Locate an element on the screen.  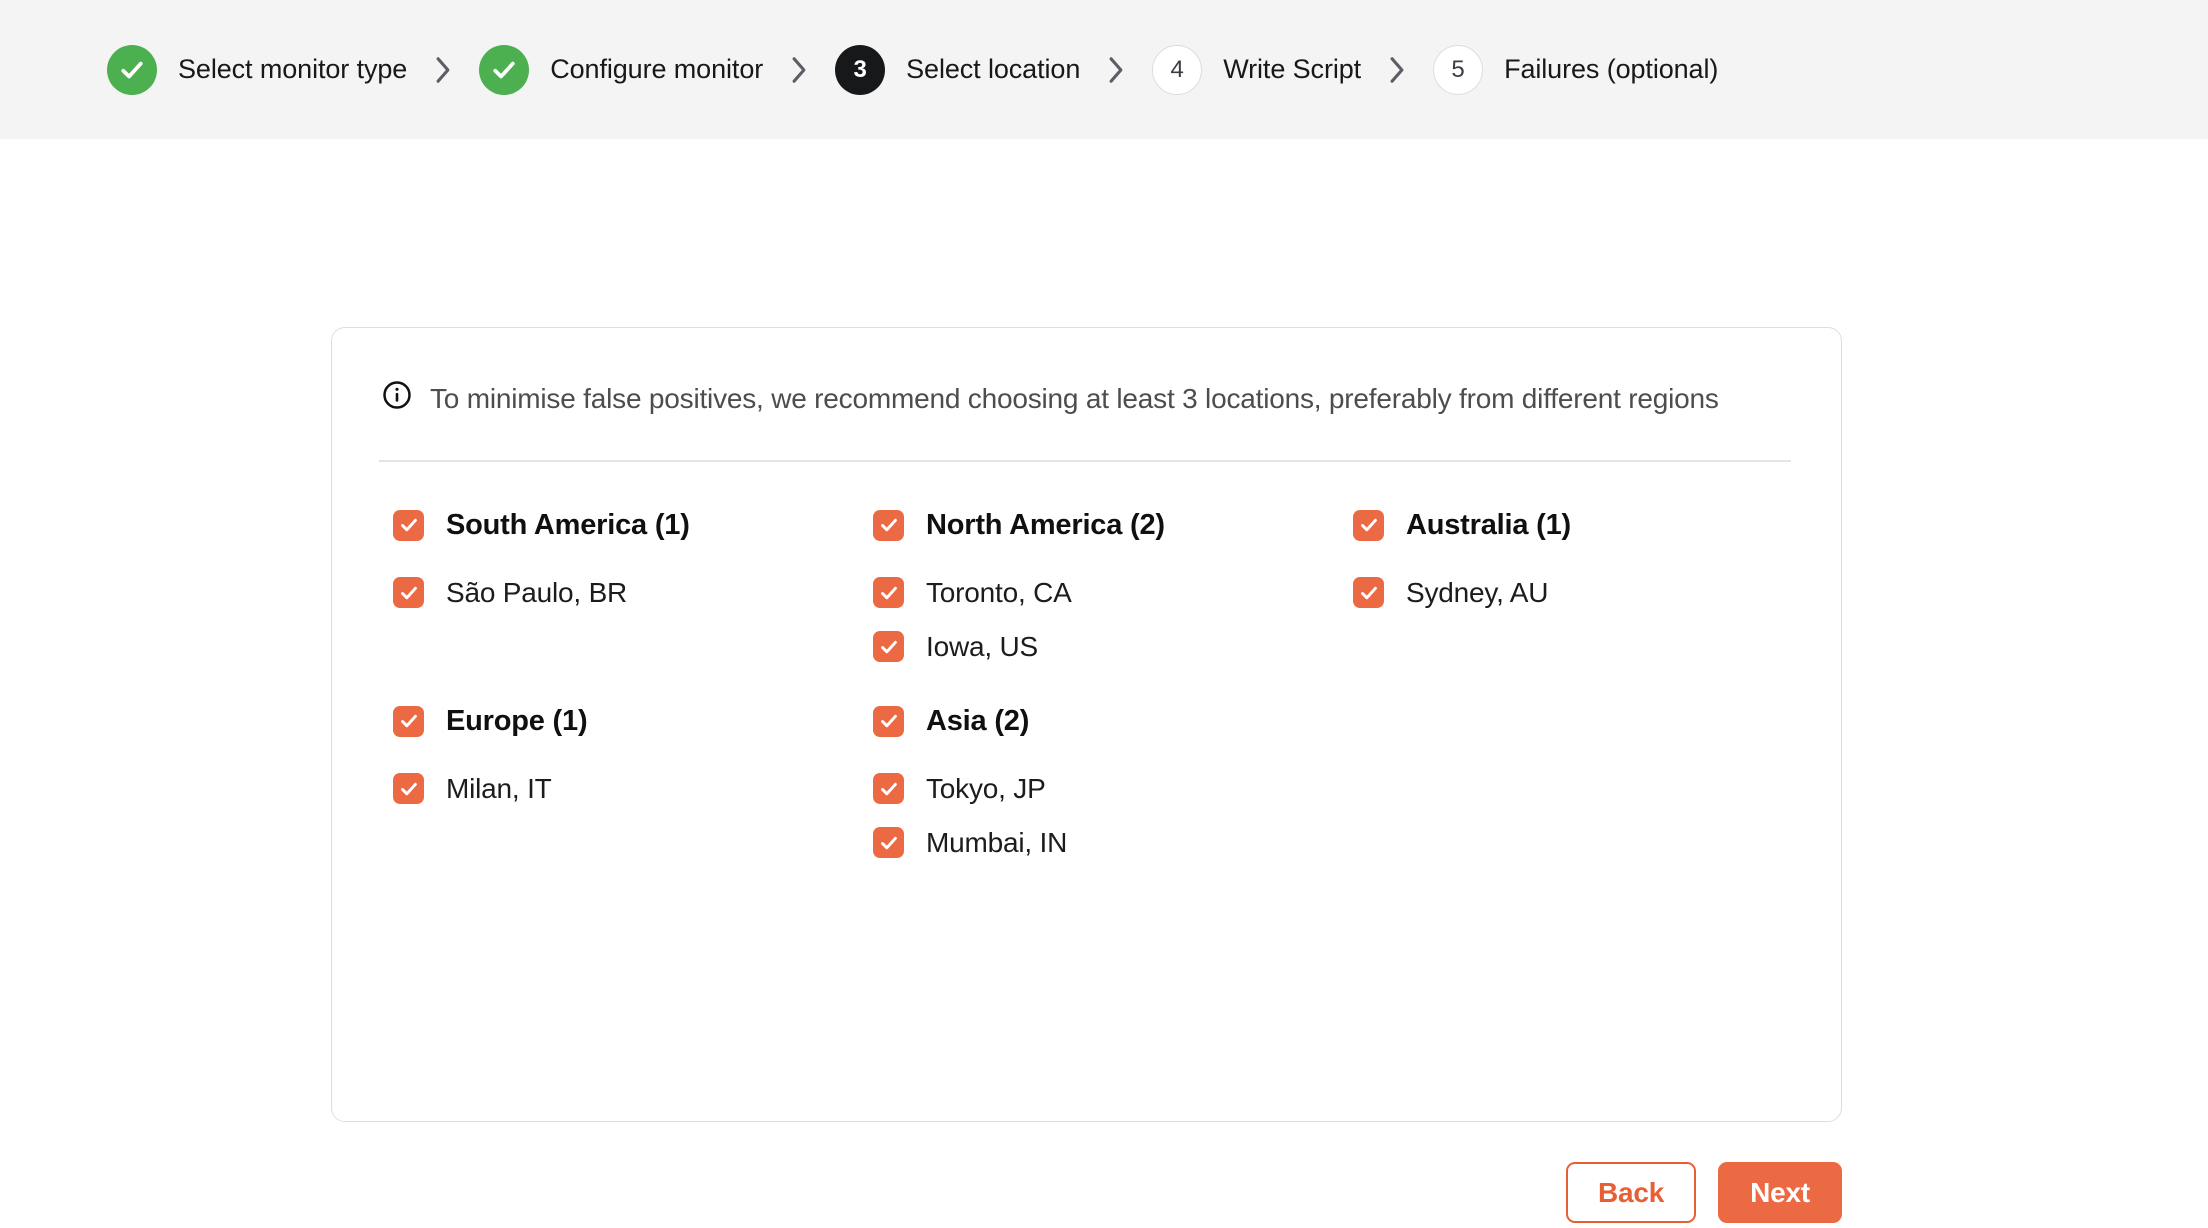
stepper-step-1: Select monitor type is located at coordinates (257, 69).